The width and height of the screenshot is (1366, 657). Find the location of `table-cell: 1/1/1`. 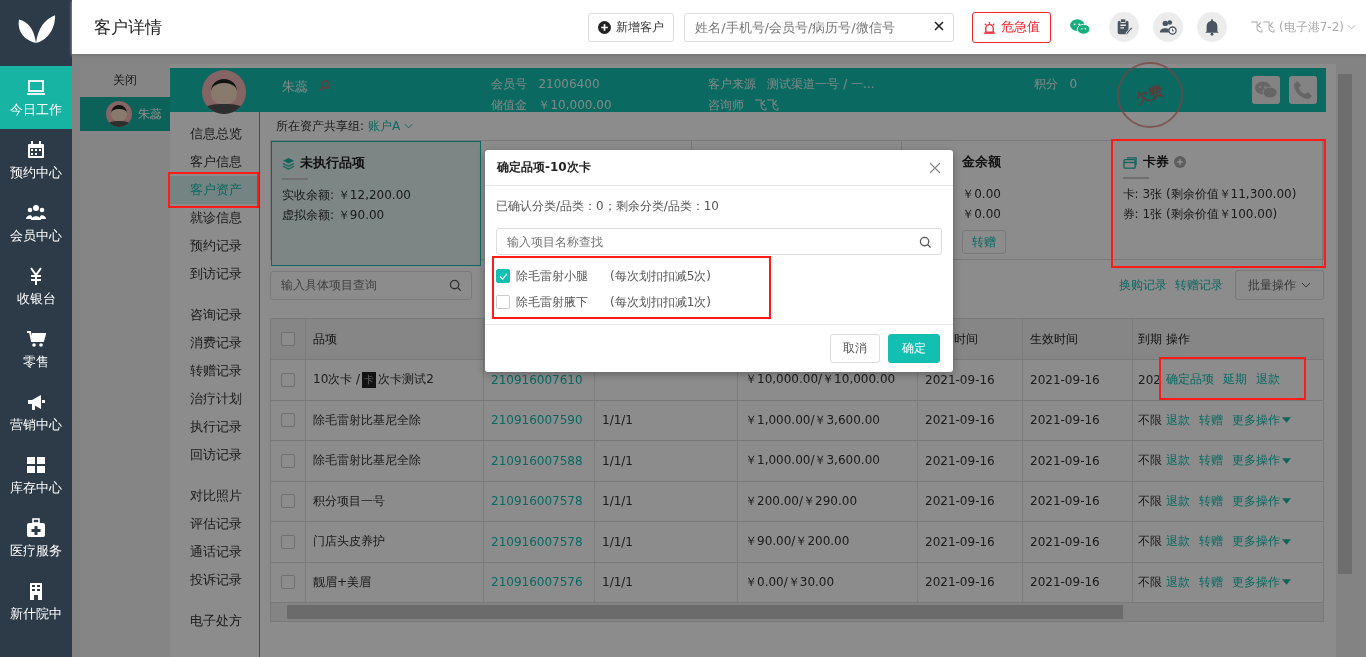

table-cell: 1/1/1 is located at coordinates (617, 582).